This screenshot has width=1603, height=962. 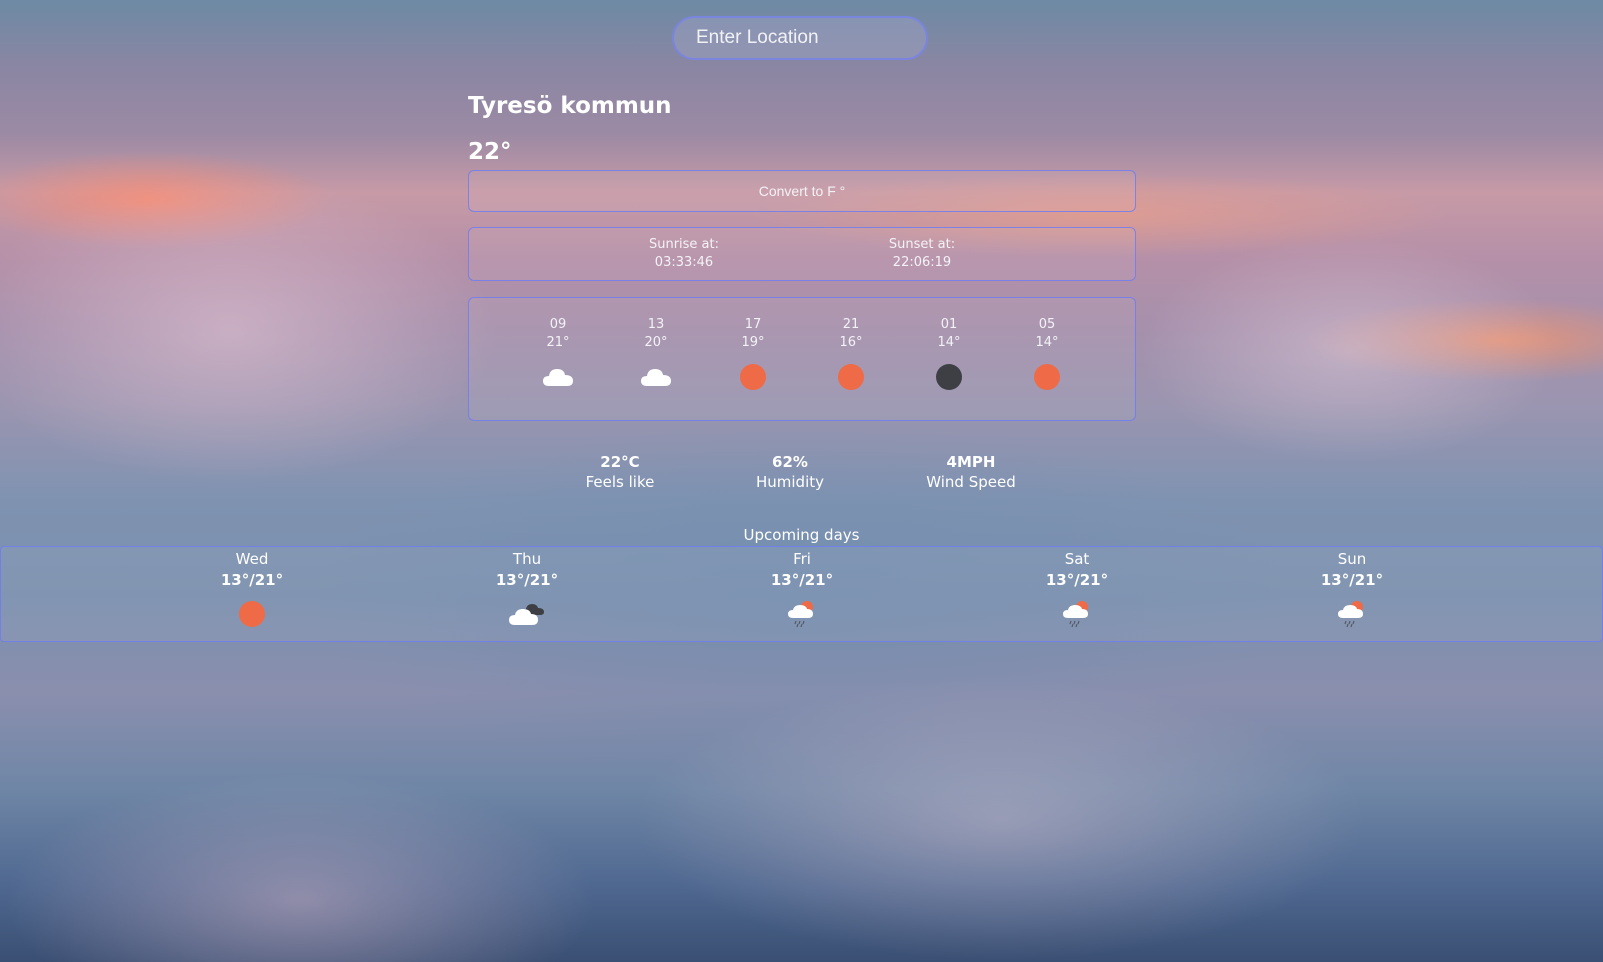 I want to click on sun-times-panel: Sunrise at: 03:33:46 Sunset at: 22:06:19, so click(x=802, y=254).